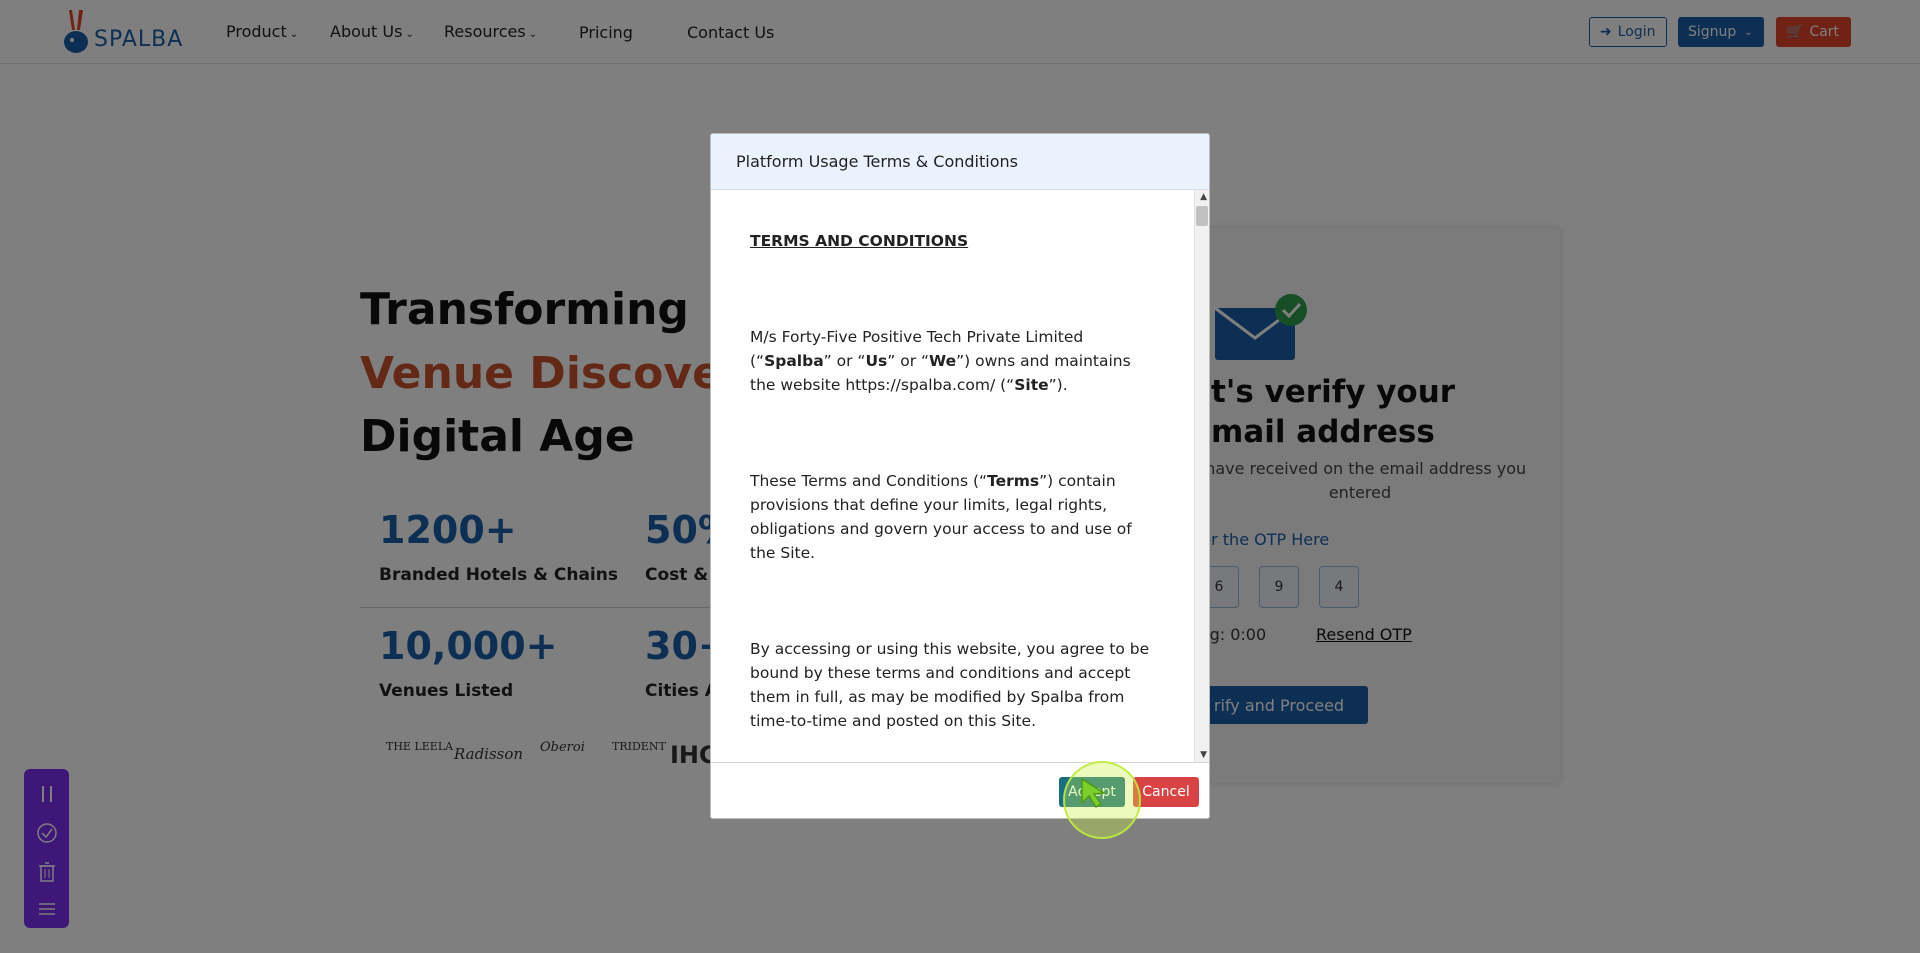 This screenshot has width=1920, height=953. Describe the element at coordinates (1203, 755) in the screenshot. I see `scroll-down-icon: ▼` at that location.